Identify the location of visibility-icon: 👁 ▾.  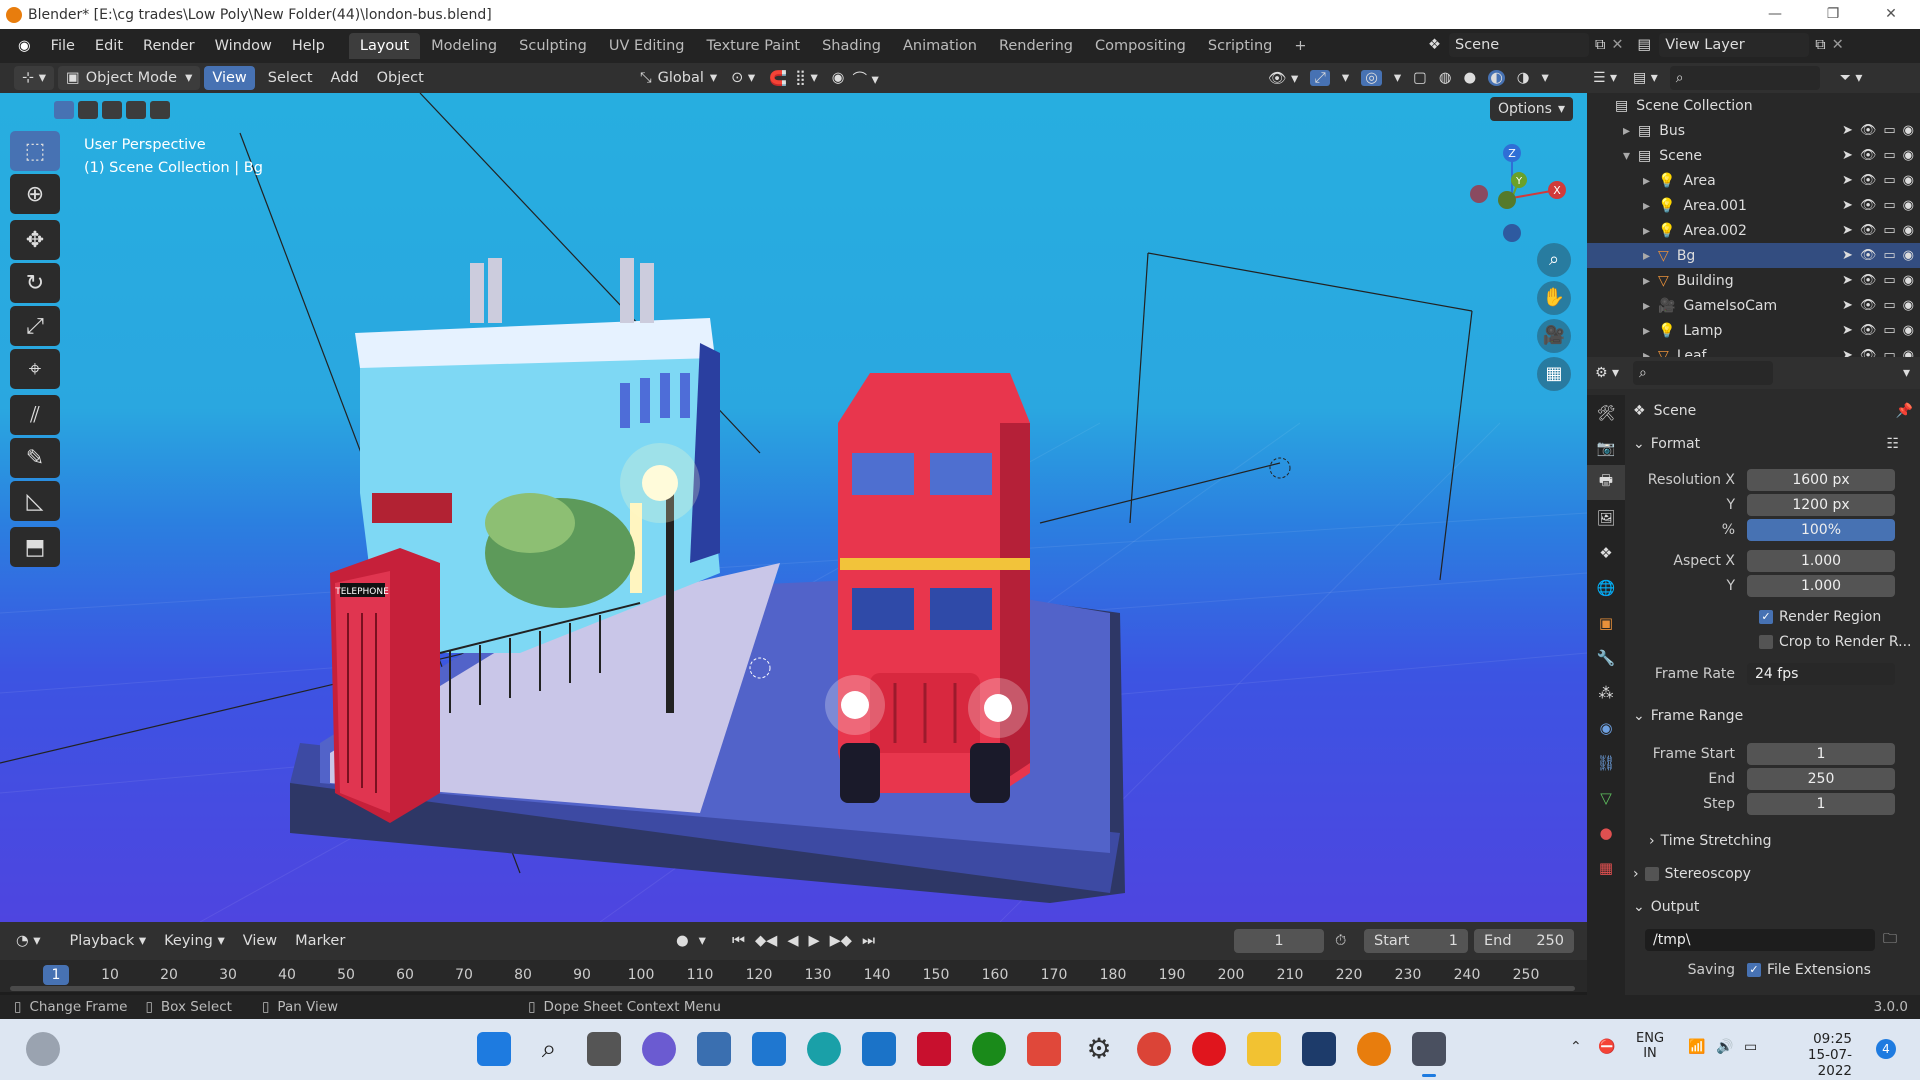
(1283, 78).